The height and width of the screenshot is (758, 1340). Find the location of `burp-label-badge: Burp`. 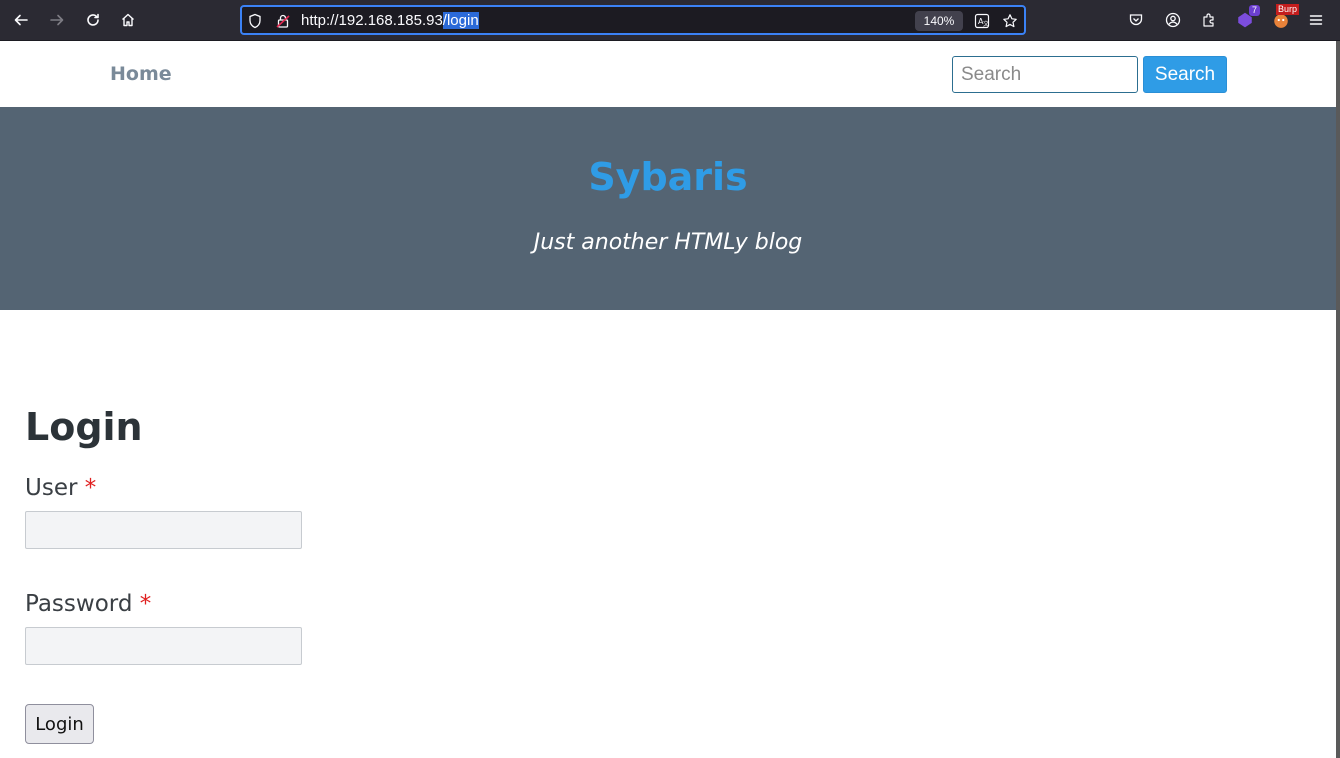

burp-label-badge: Burp is located at coordinates (1288, 9).